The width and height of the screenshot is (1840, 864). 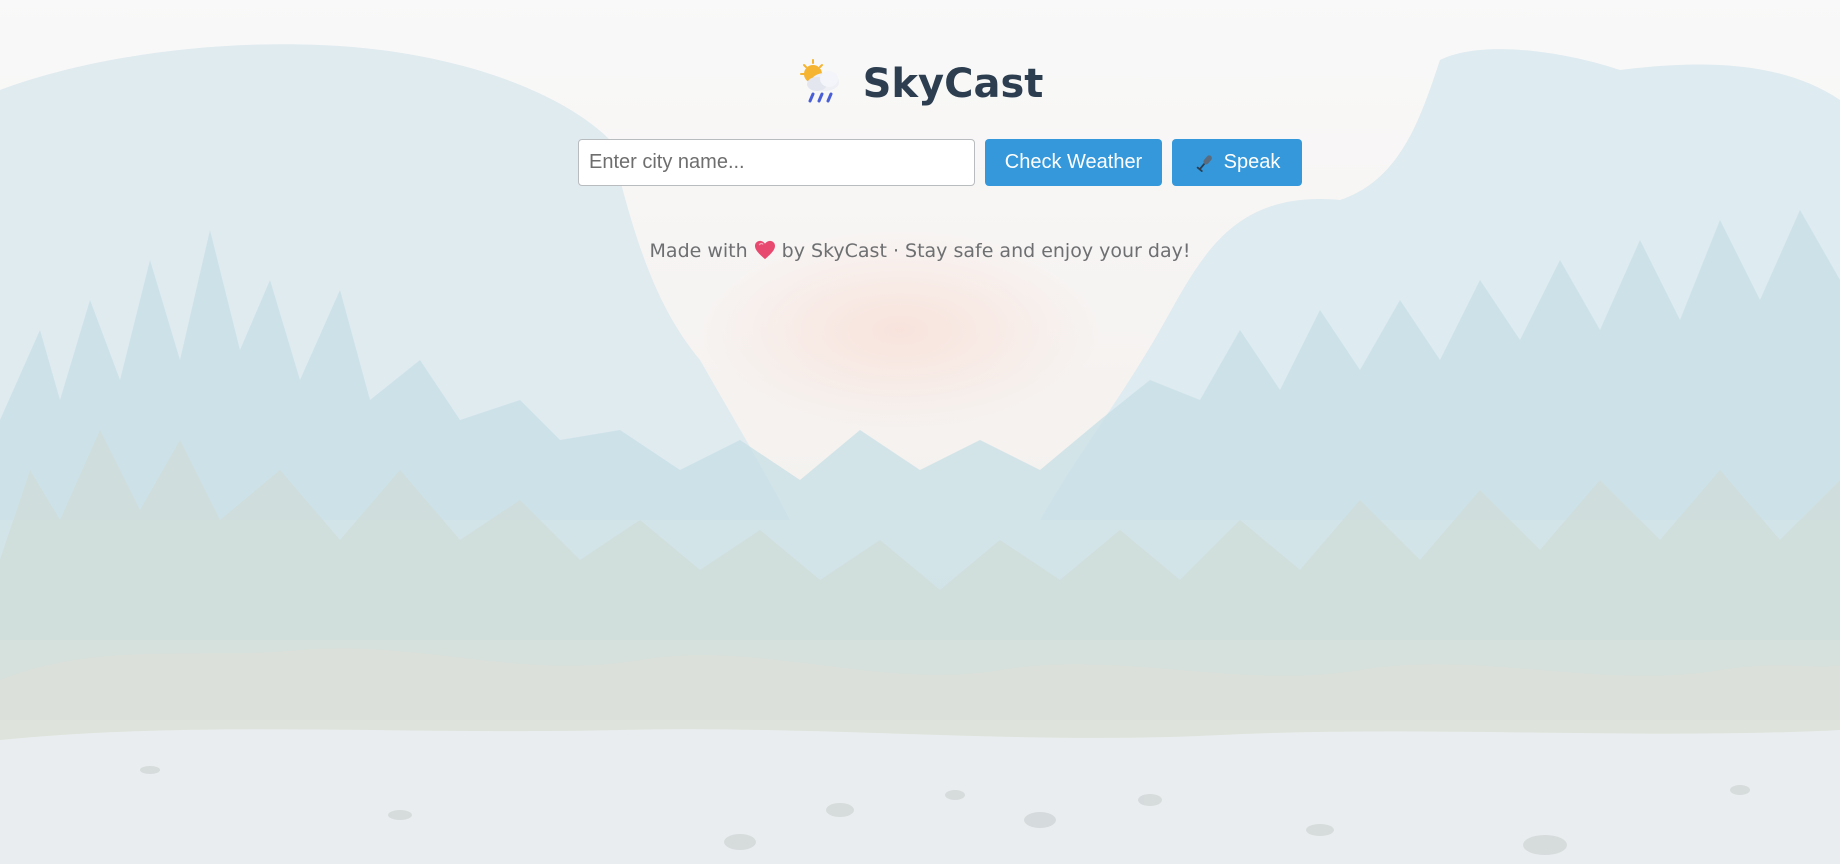 I want to click on search-bar: Check Weather Speak, so click(x=940, y=162).